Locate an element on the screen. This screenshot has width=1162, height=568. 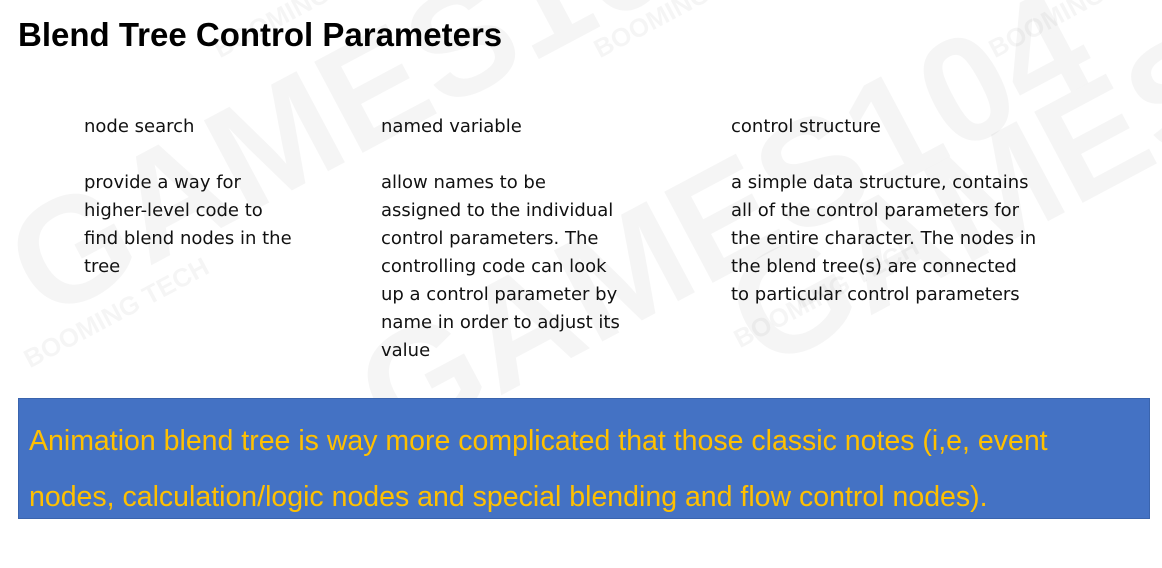
slide-title: Blend Tree Control Parameters is located at coordinates (260, 34).